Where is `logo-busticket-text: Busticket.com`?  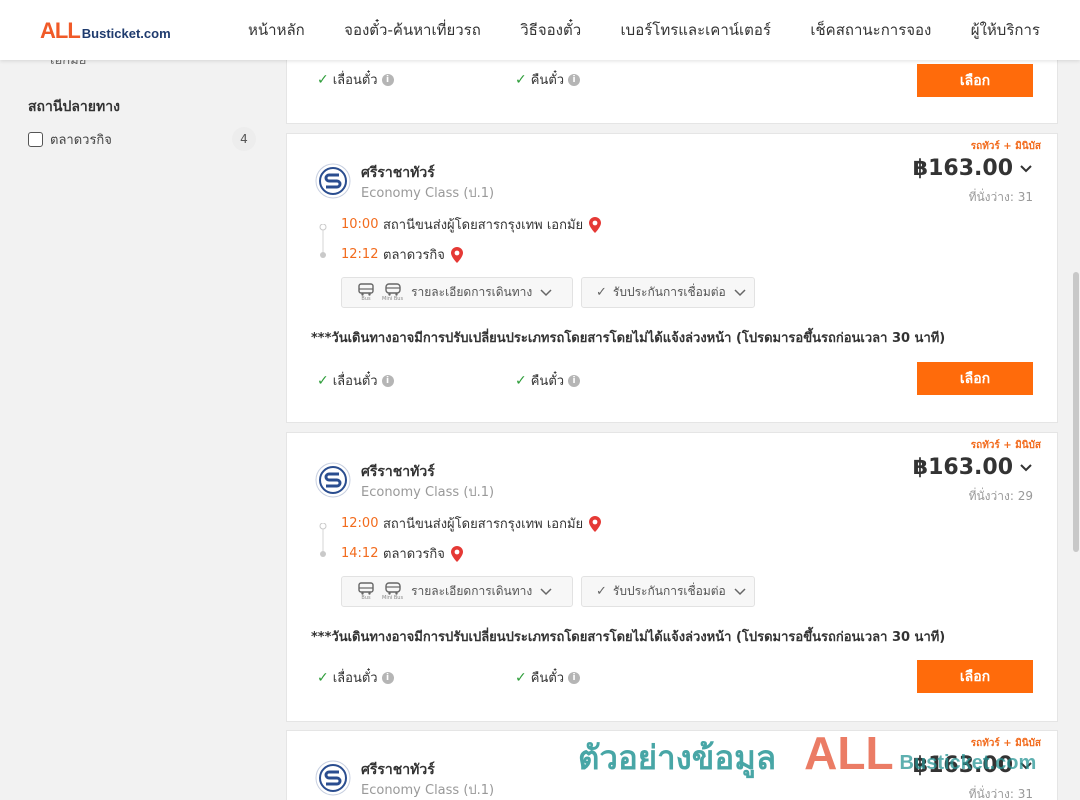
logo-busticket-text: Busticket.com is located at coordinates (126, 33).